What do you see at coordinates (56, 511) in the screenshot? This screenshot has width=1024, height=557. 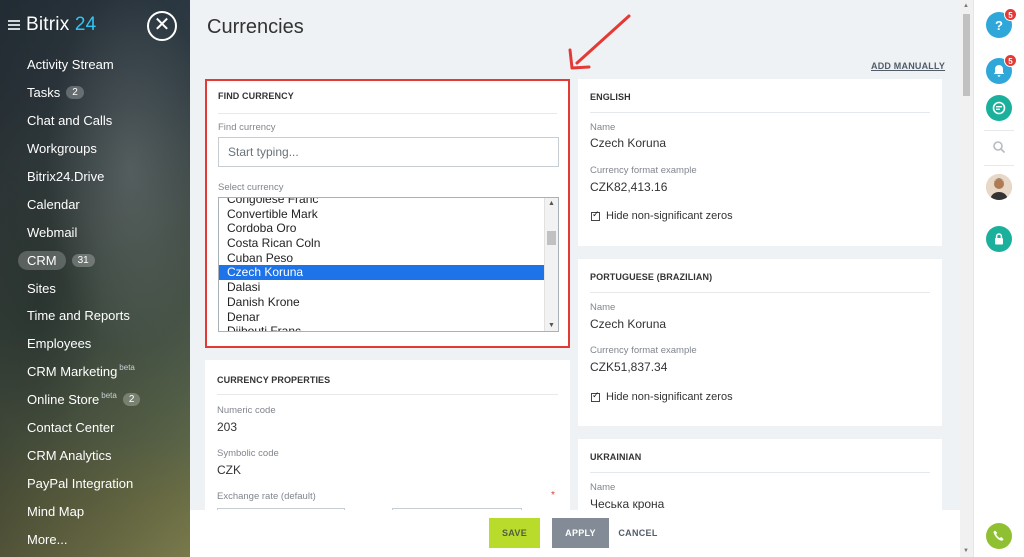 I see `sidebar-item-label: Mind Map` at bounding box center [56, 511].